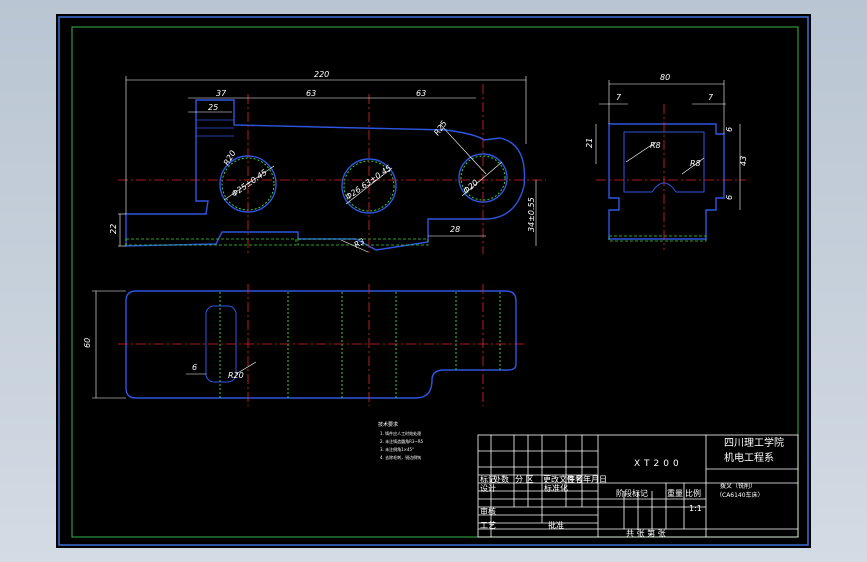  What do you see at coordinates (421, 93) in the screenshot?
I see `dim-63-b: 63` at bounding box center [421, 93].